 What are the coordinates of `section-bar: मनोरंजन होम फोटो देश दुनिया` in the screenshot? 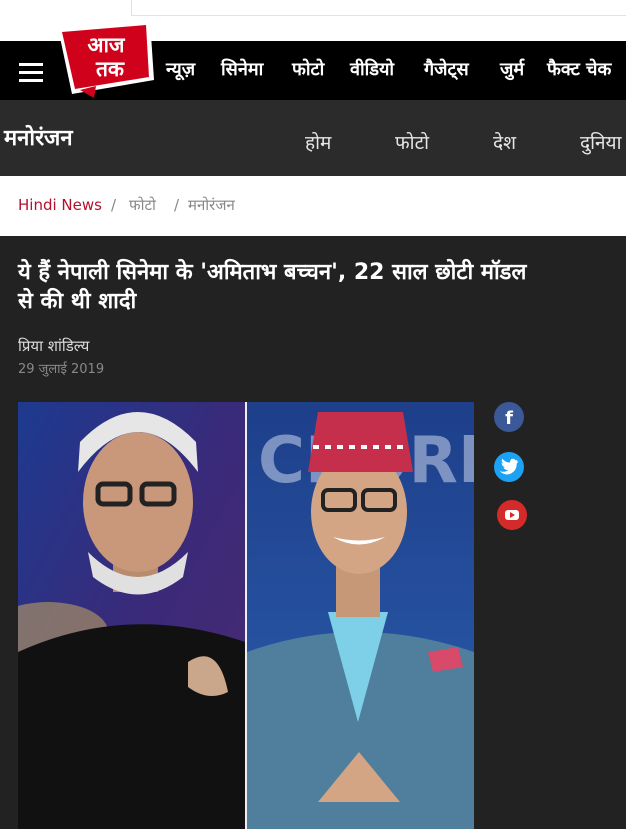 It's located at (313, 138).